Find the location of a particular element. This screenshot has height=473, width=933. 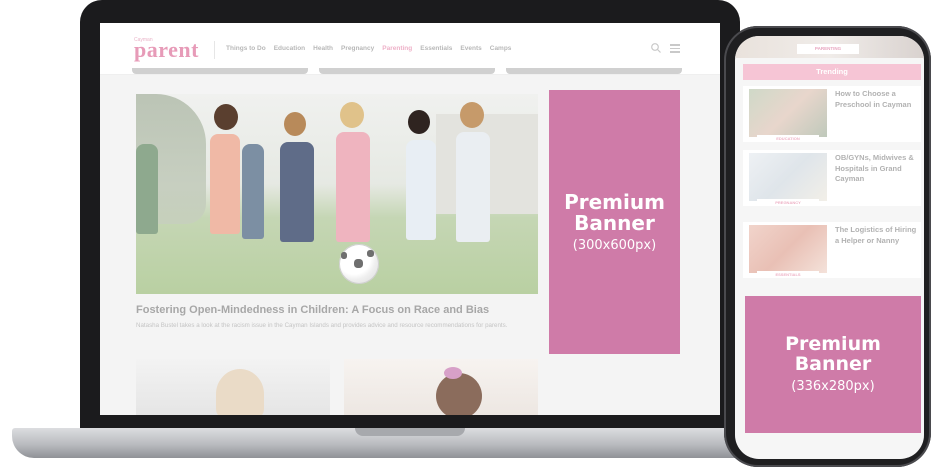

site-logo: parent is located at coordinates (166, 50).